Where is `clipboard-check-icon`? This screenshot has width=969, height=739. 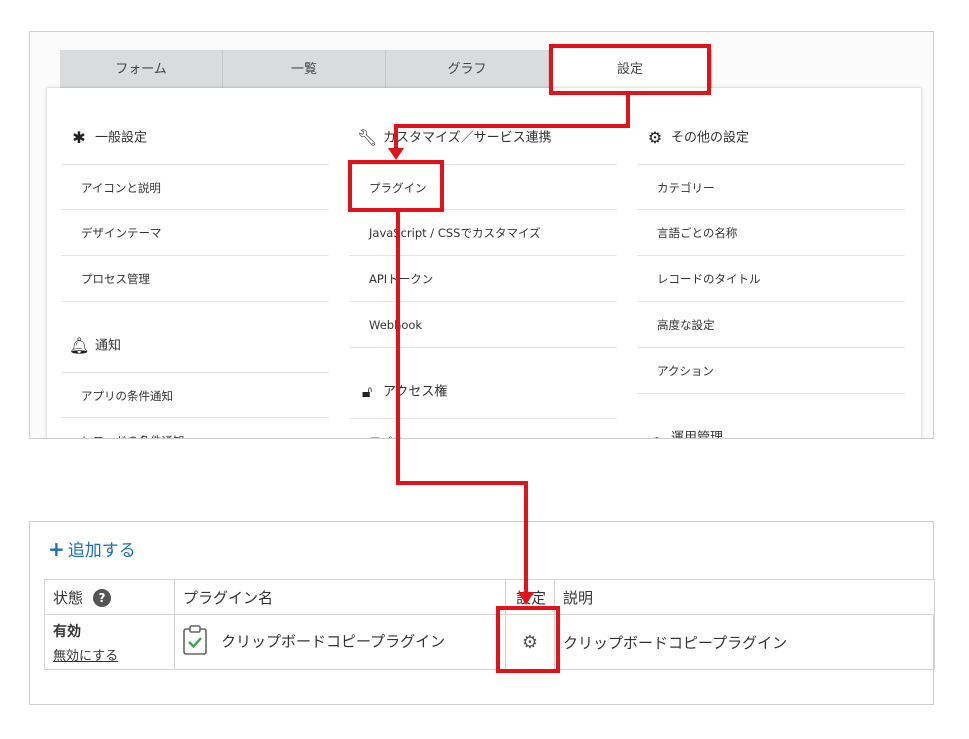 clipboard-check-icon is located at coordinates (195, 642).